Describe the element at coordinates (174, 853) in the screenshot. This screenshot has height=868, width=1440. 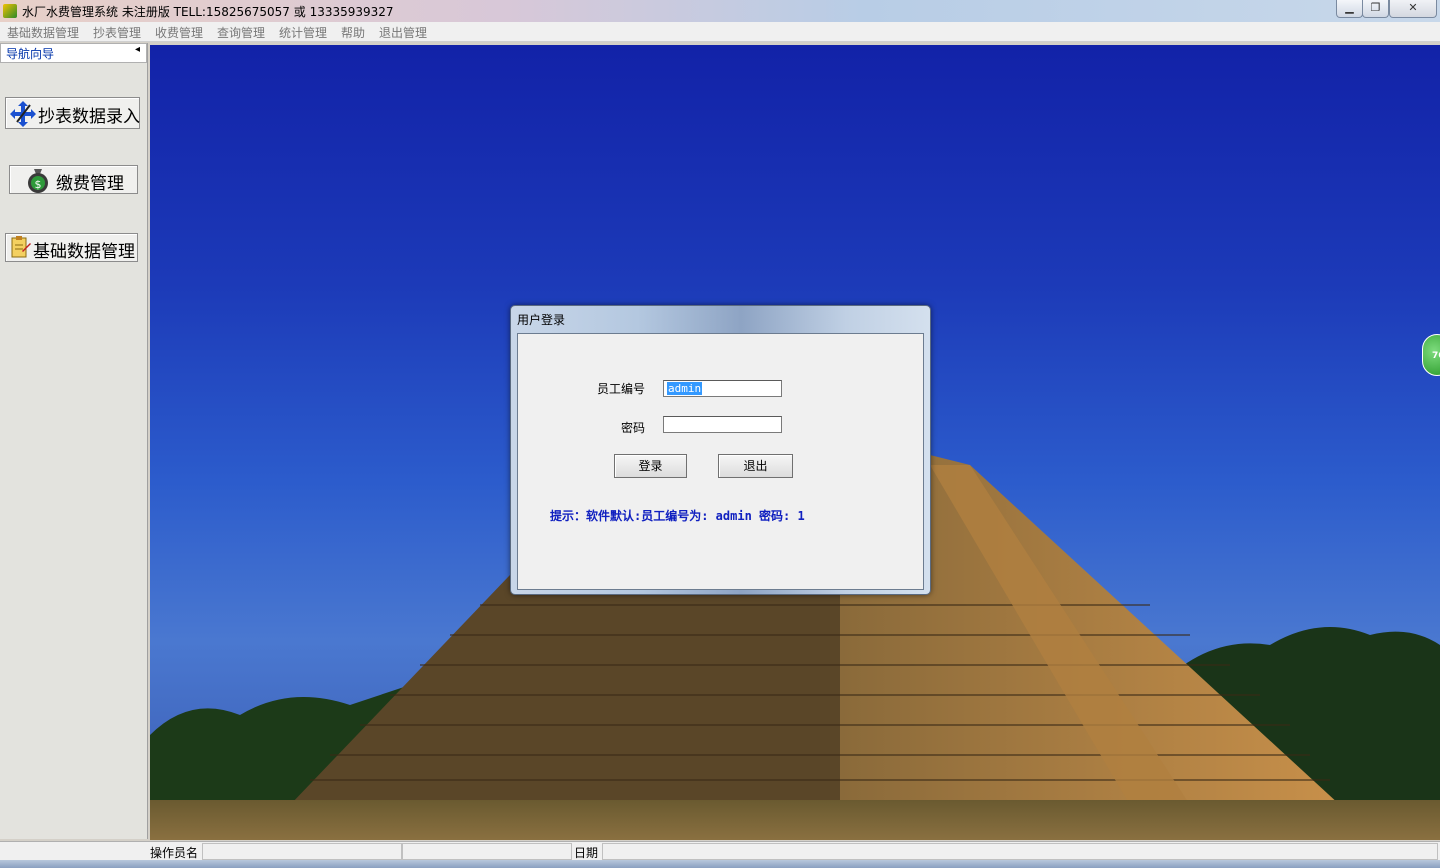
I see `operator-label: 操作员名` at that location.